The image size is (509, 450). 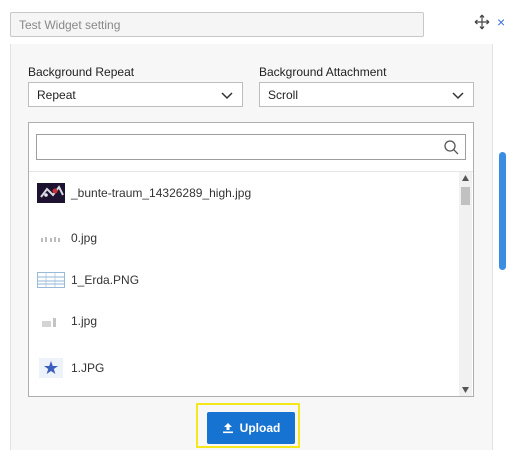 What do you see at coordinates (482, 22) in the screenshot?
I see `move-icon` at bounding box center [482, 22].